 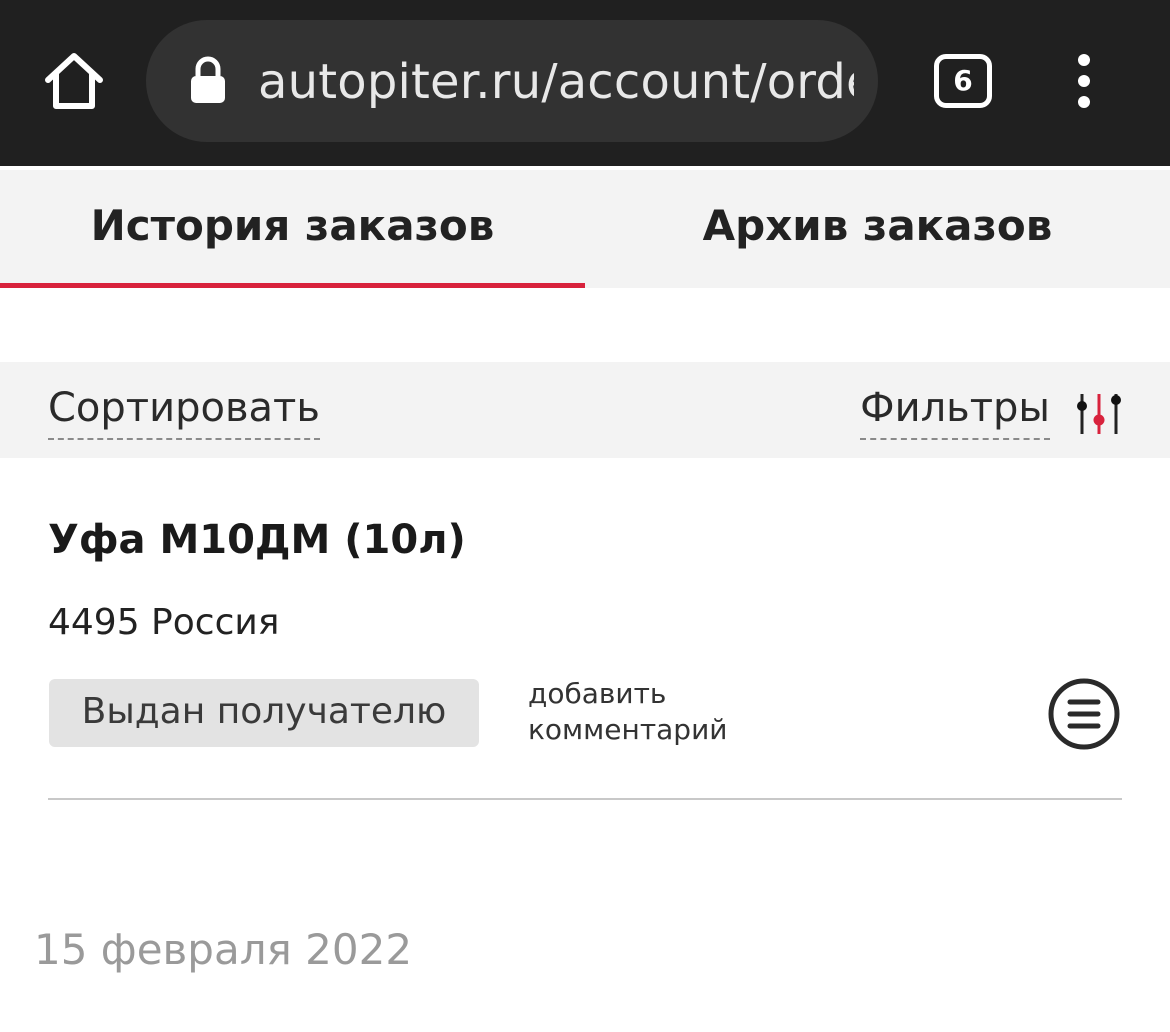 What do you see at coordinates (164, 622) in the screenshot?
I see `order-meta: 4495 Россия` at bounding box center [164, 622].